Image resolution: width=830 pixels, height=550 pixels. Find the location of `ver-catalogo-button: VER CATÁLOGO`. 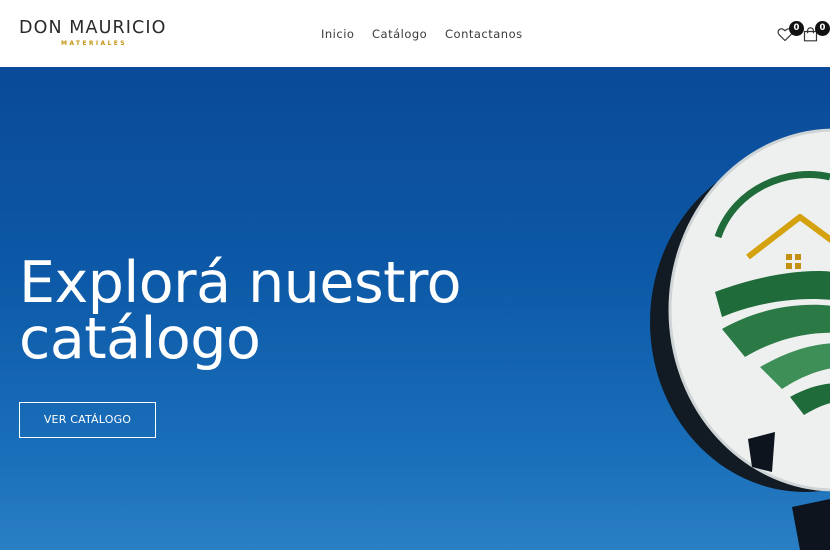

ver-catalogo-button: VER CATÁLOGO is located at coordinates (87, 420).